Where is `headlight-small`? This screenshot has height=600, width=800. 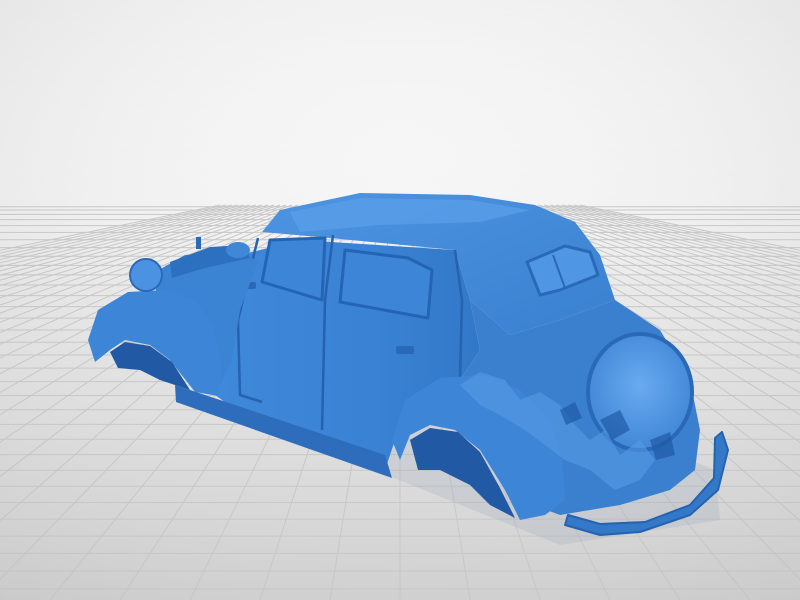 headlight-small is located at coordinates (238, 250).